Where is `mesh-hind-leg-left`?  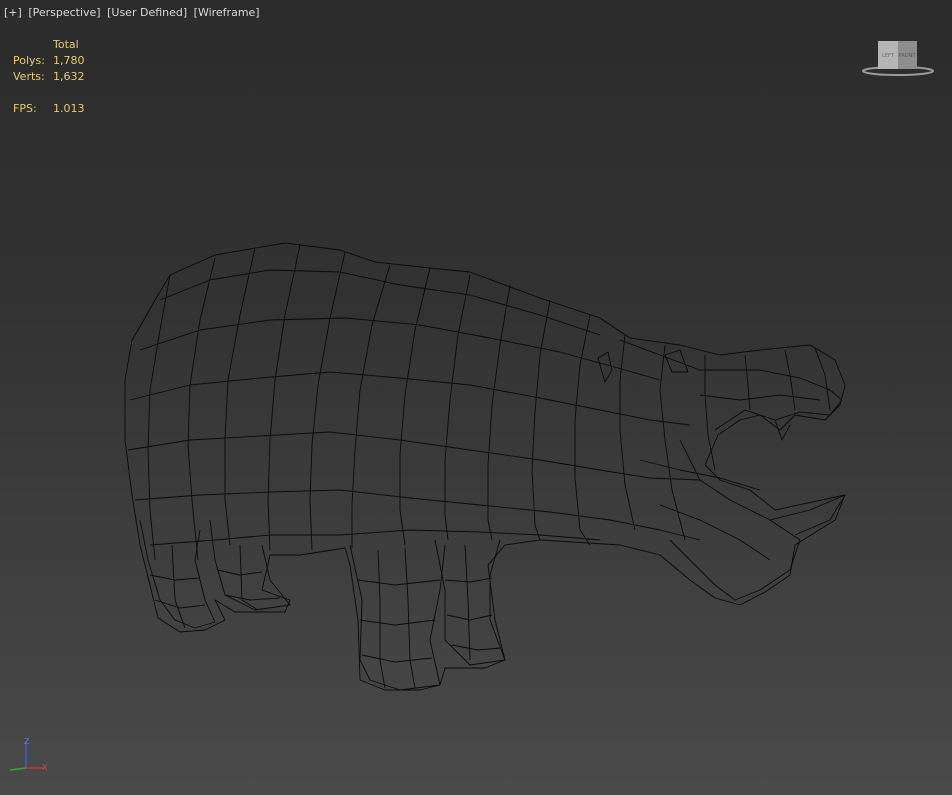
mesh-hind-leg-left is located at coordinates (177, 574).